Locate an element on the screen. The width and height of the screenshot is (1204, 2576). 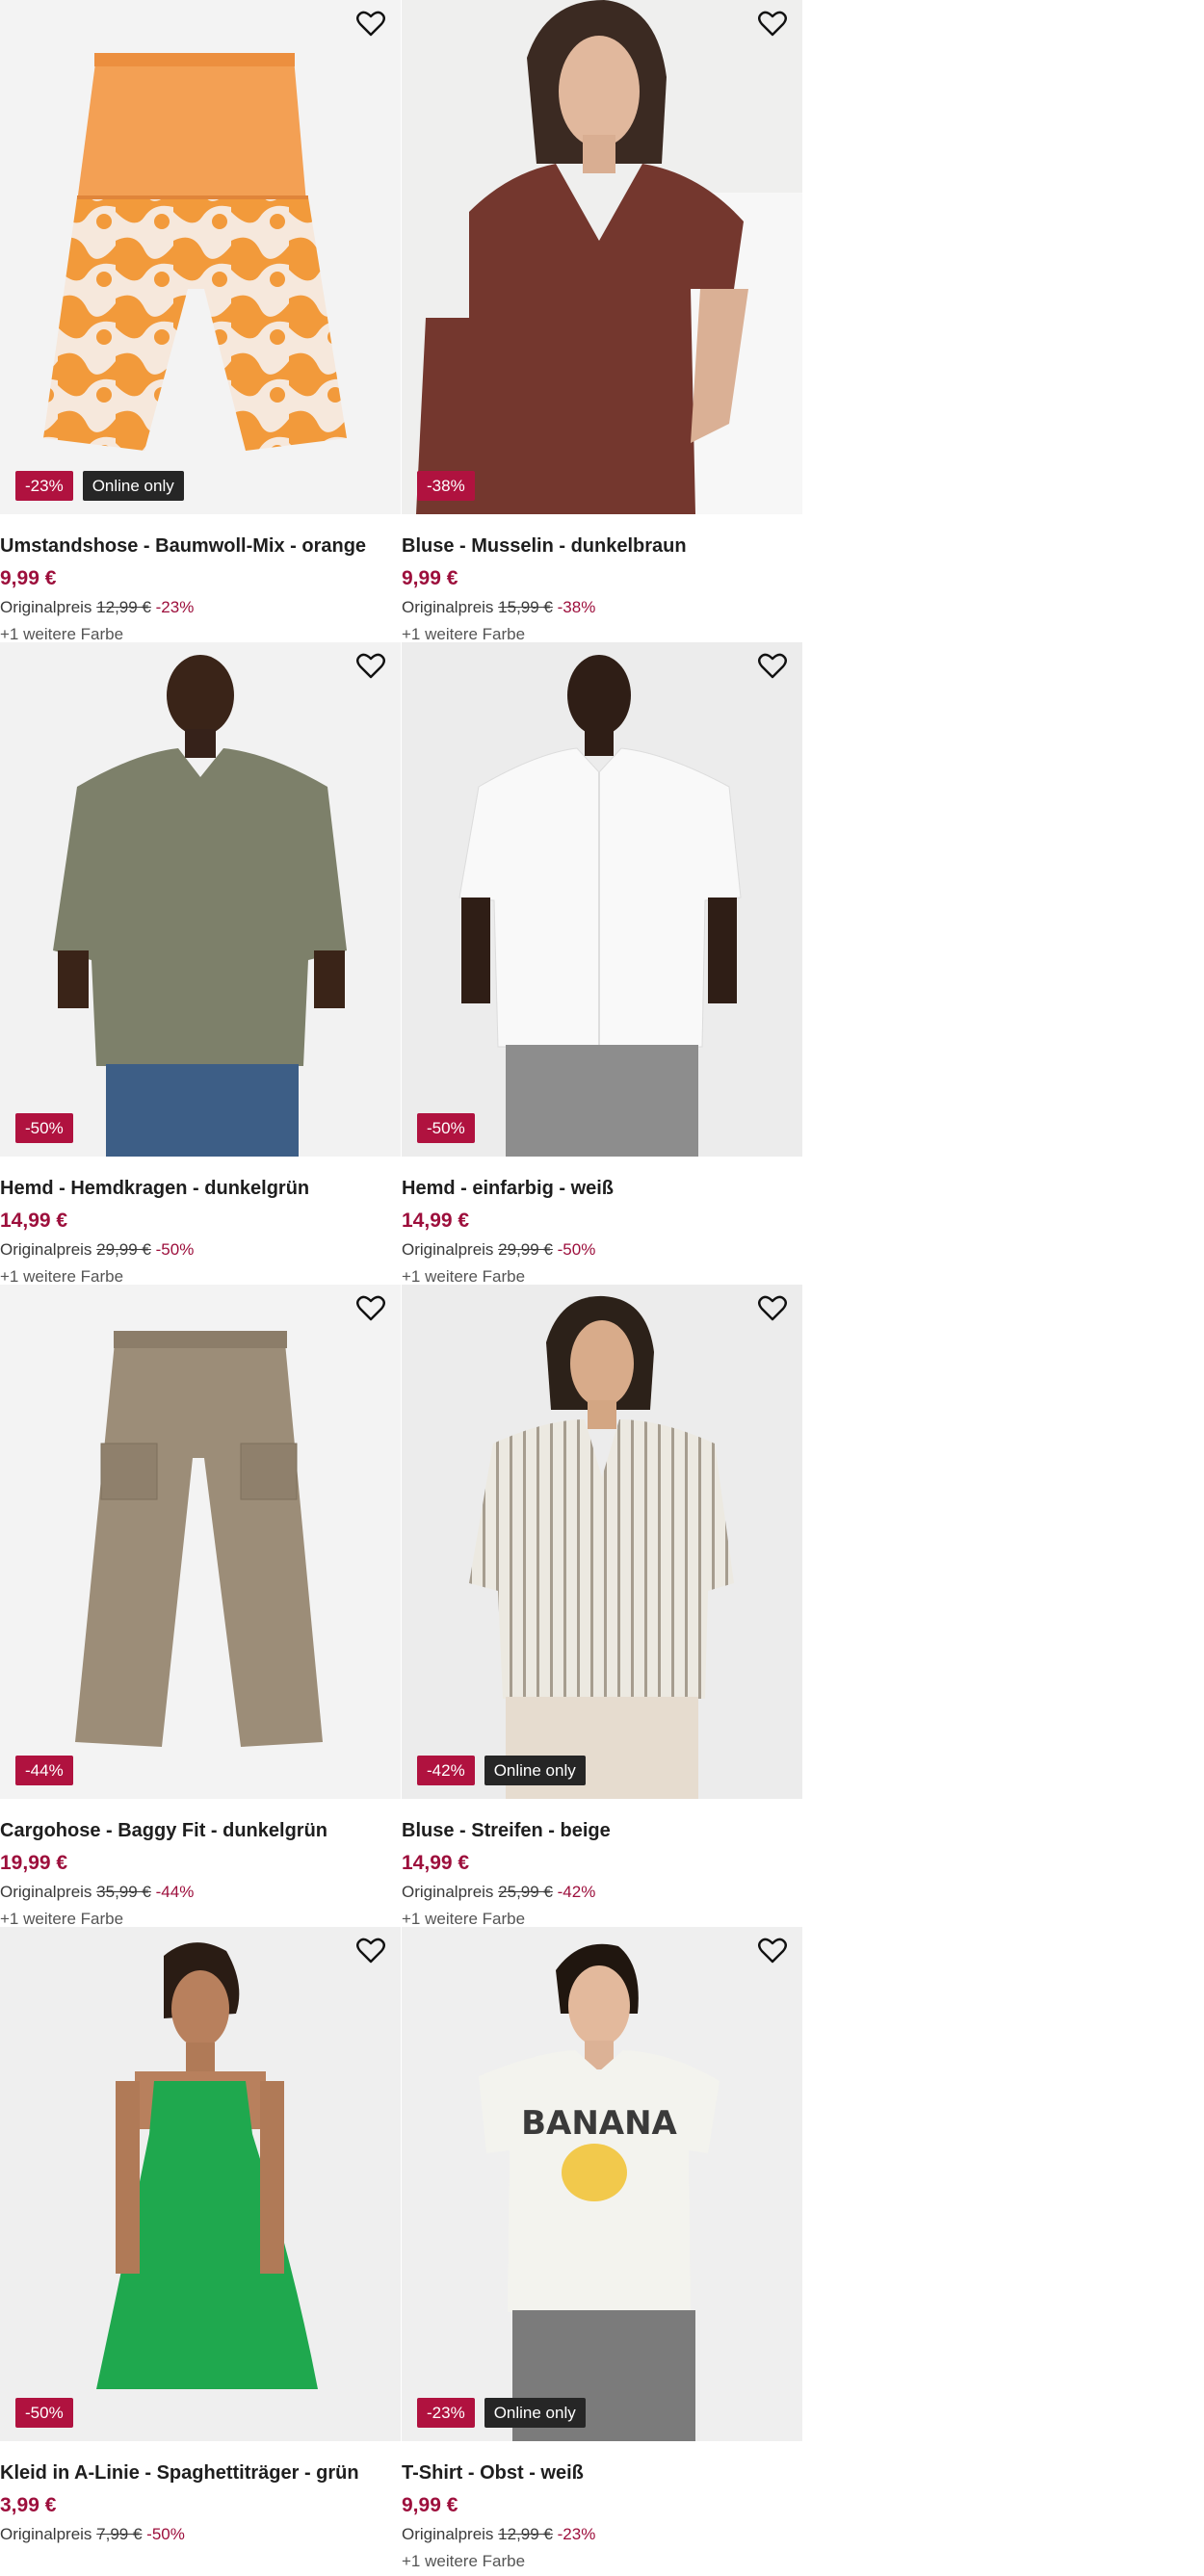
badge-row: -42% Online only is located at coordinates (501, 1770).